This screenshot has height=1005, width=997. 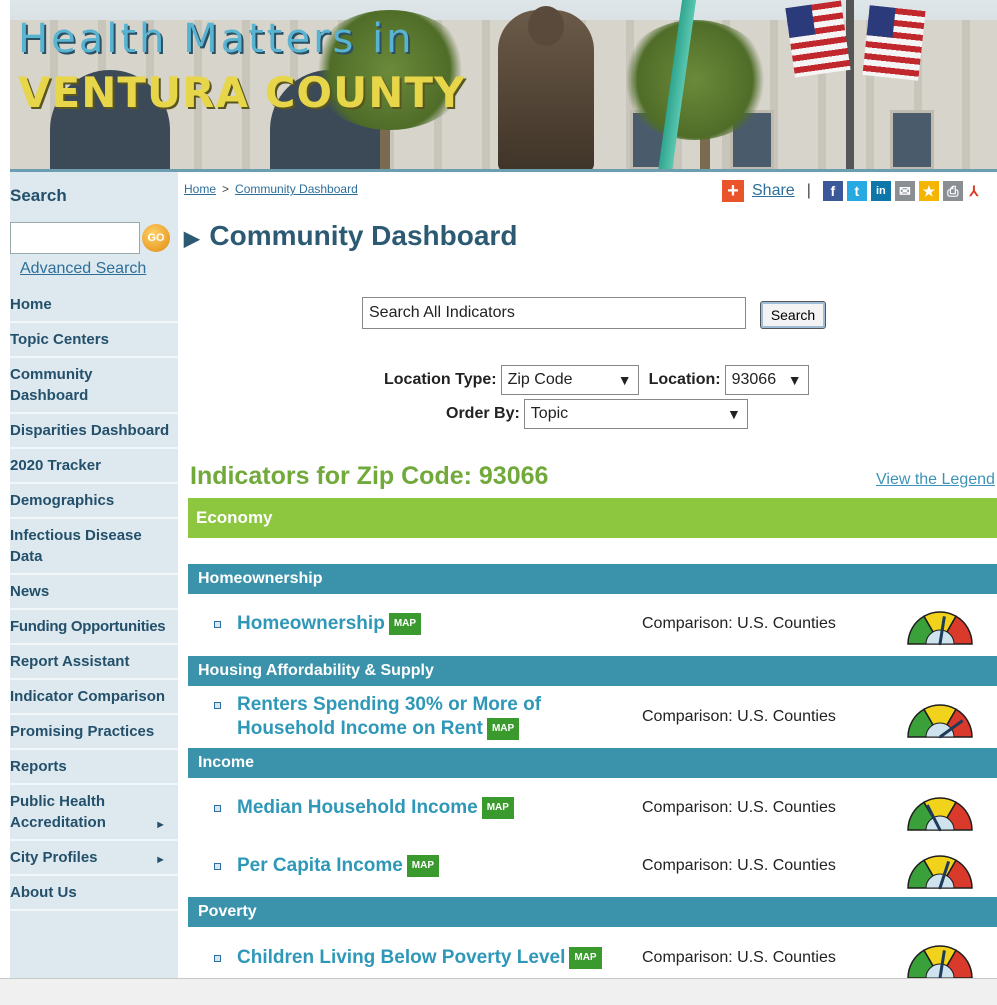 What do you see at coordinates (856, 191) in the screenshot?
I see `twitter-icon: t` at bounding box center [856, 191].